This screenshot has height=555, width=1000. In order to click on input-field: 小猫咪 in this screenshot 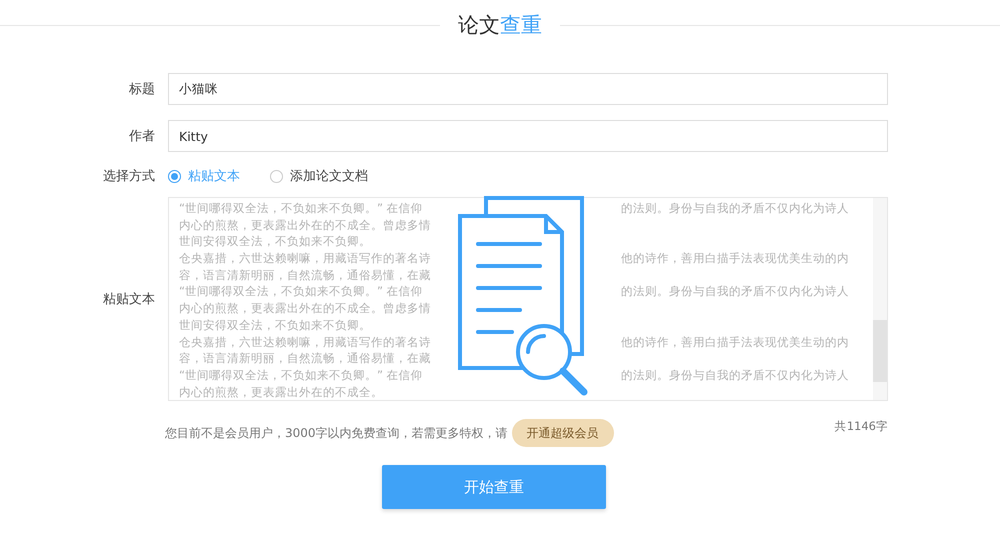, I will do `click(528, 89)`.